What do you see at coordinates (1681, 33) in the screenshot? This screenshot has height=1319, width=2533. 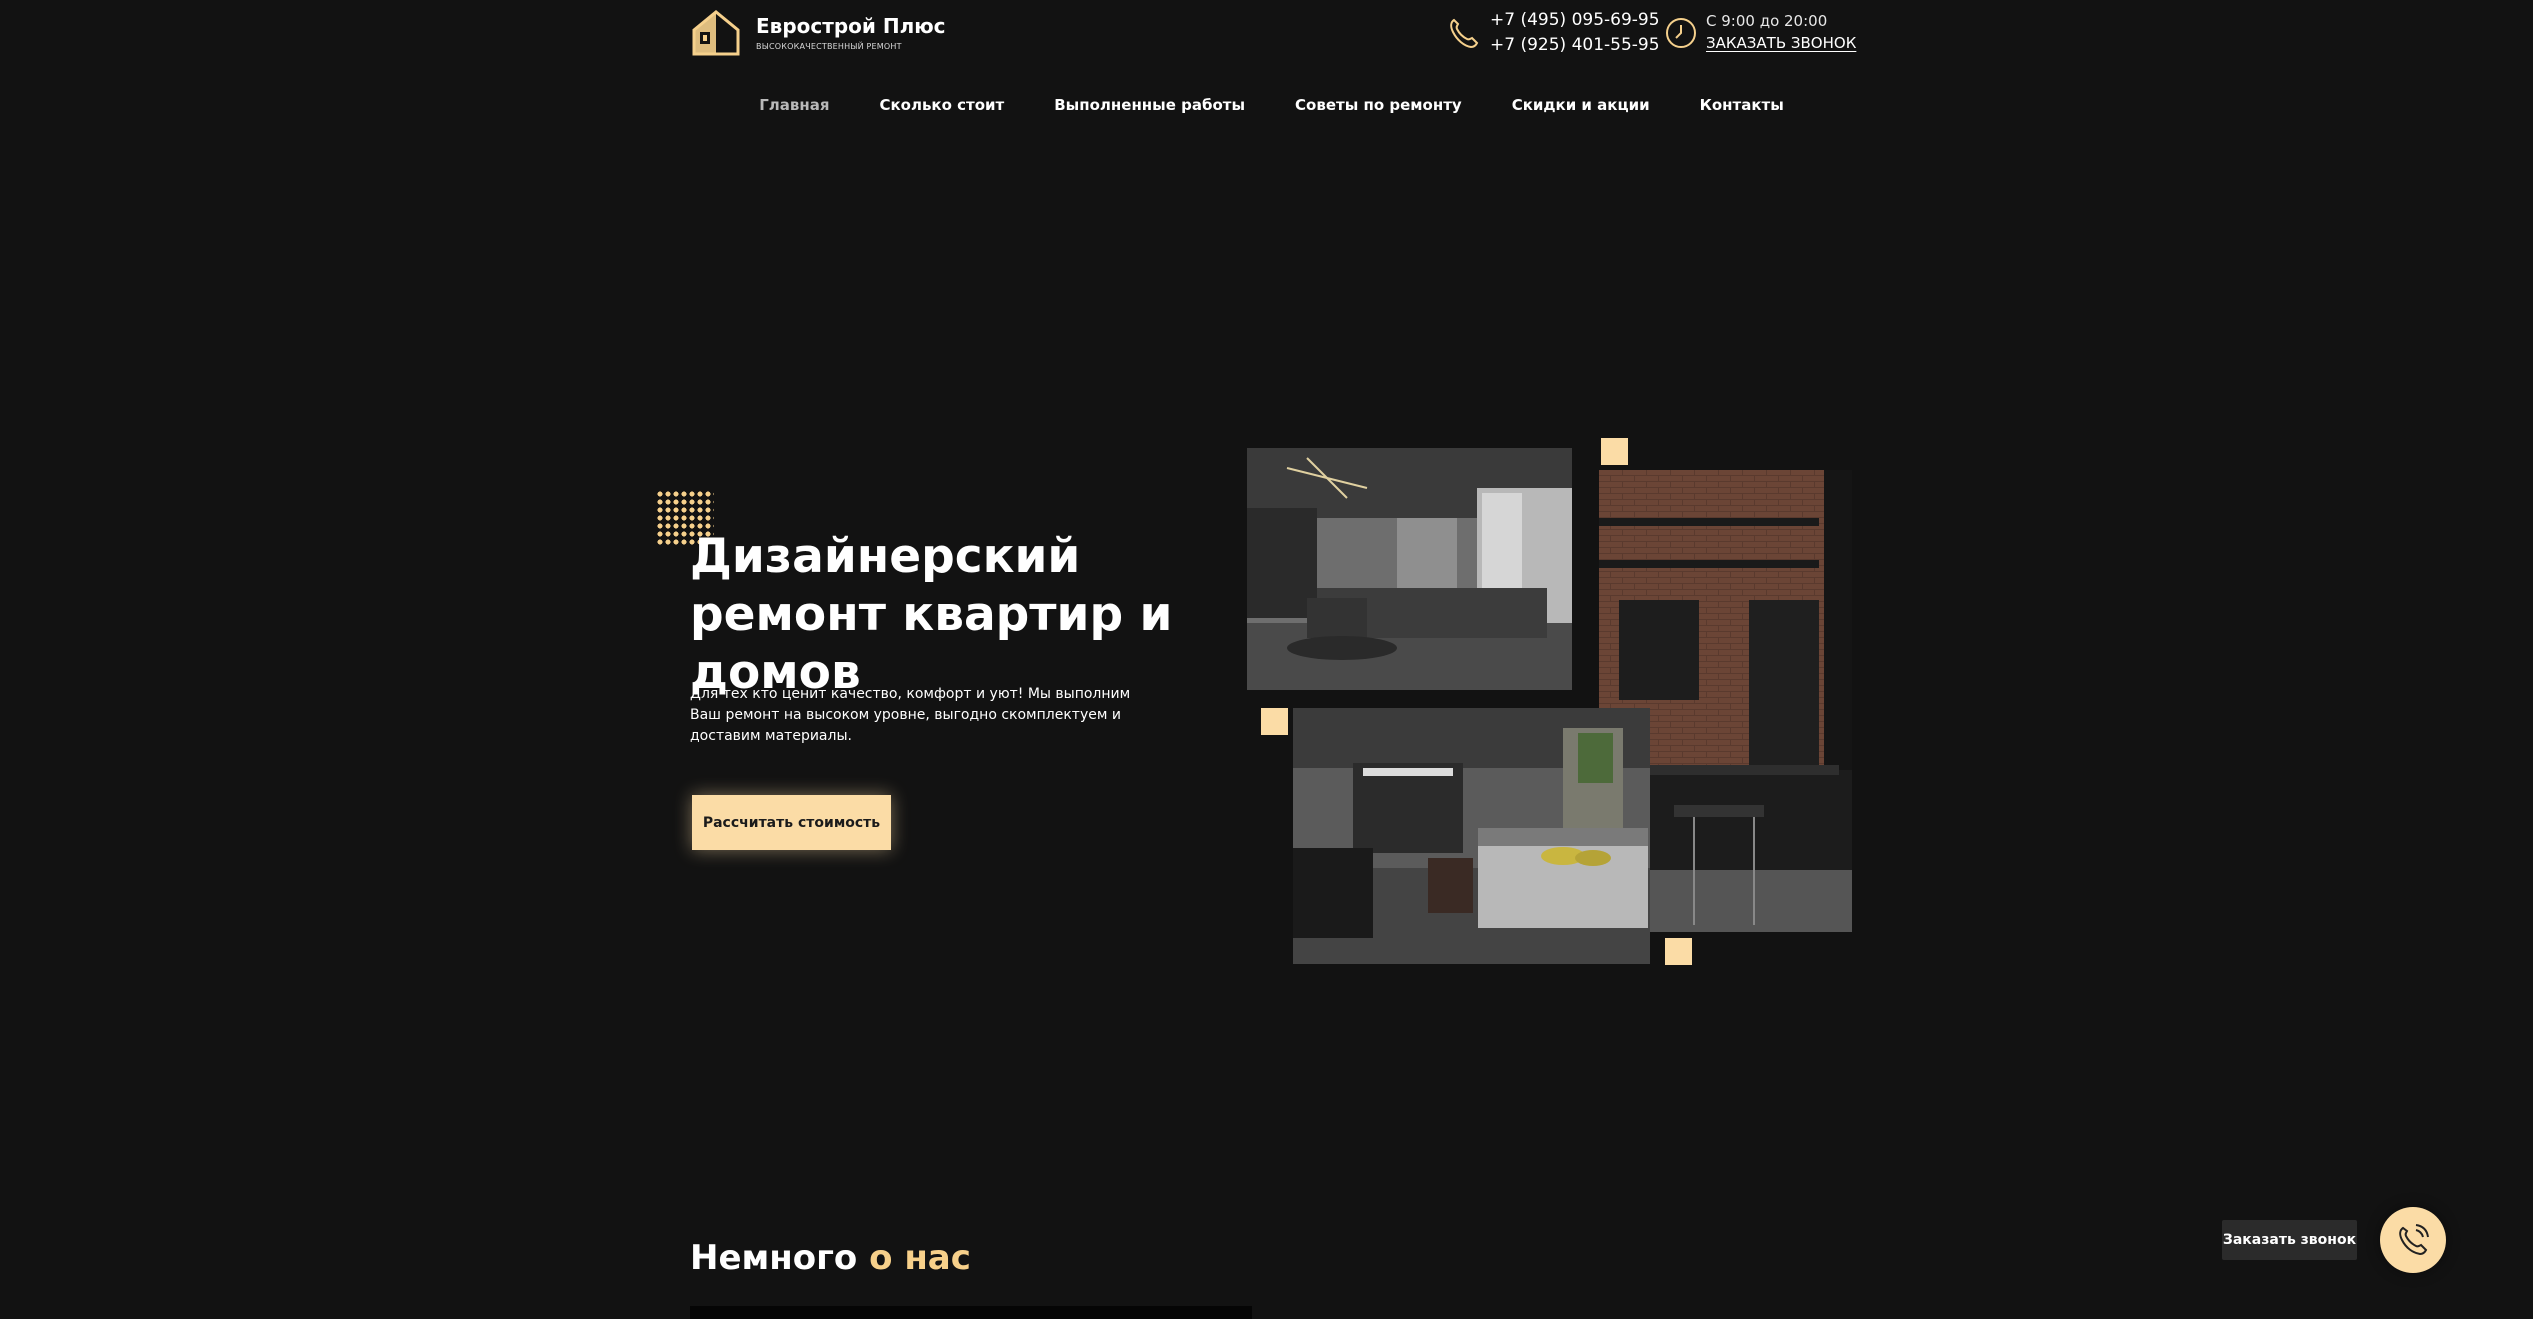 I see `clock-icon` at bounding box center [1681, 33].